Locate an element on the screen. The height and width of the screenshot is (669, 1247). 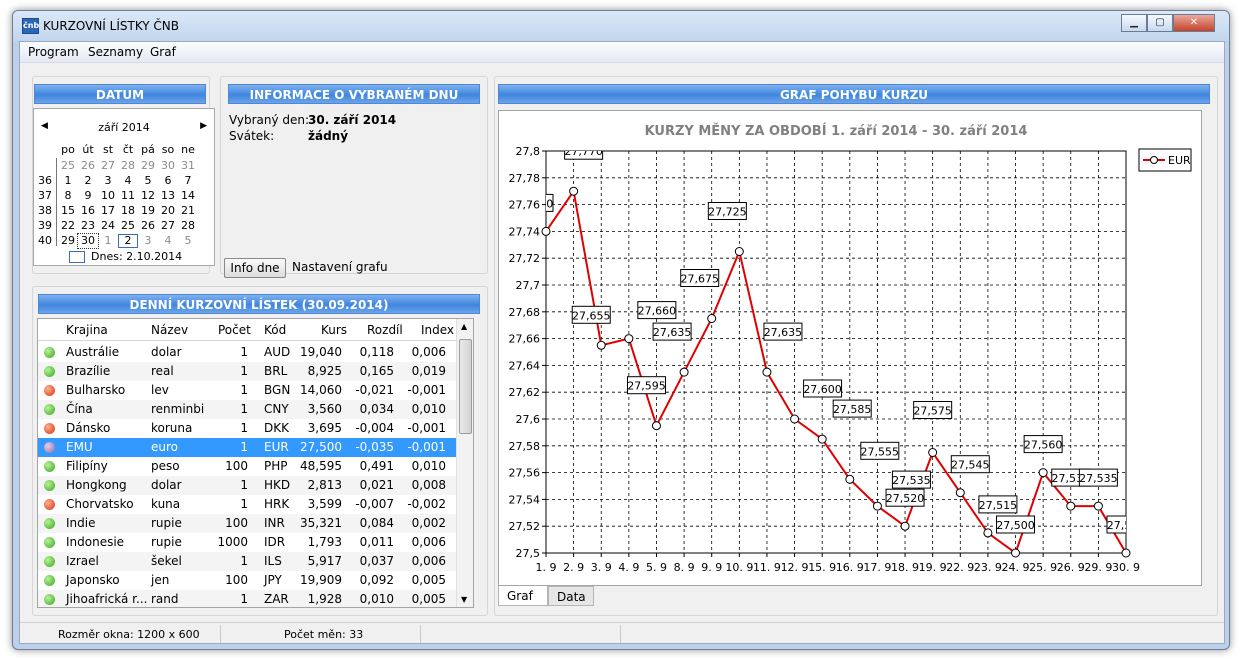
info-day-tab: Info dne is located at coordinates (255, 268).